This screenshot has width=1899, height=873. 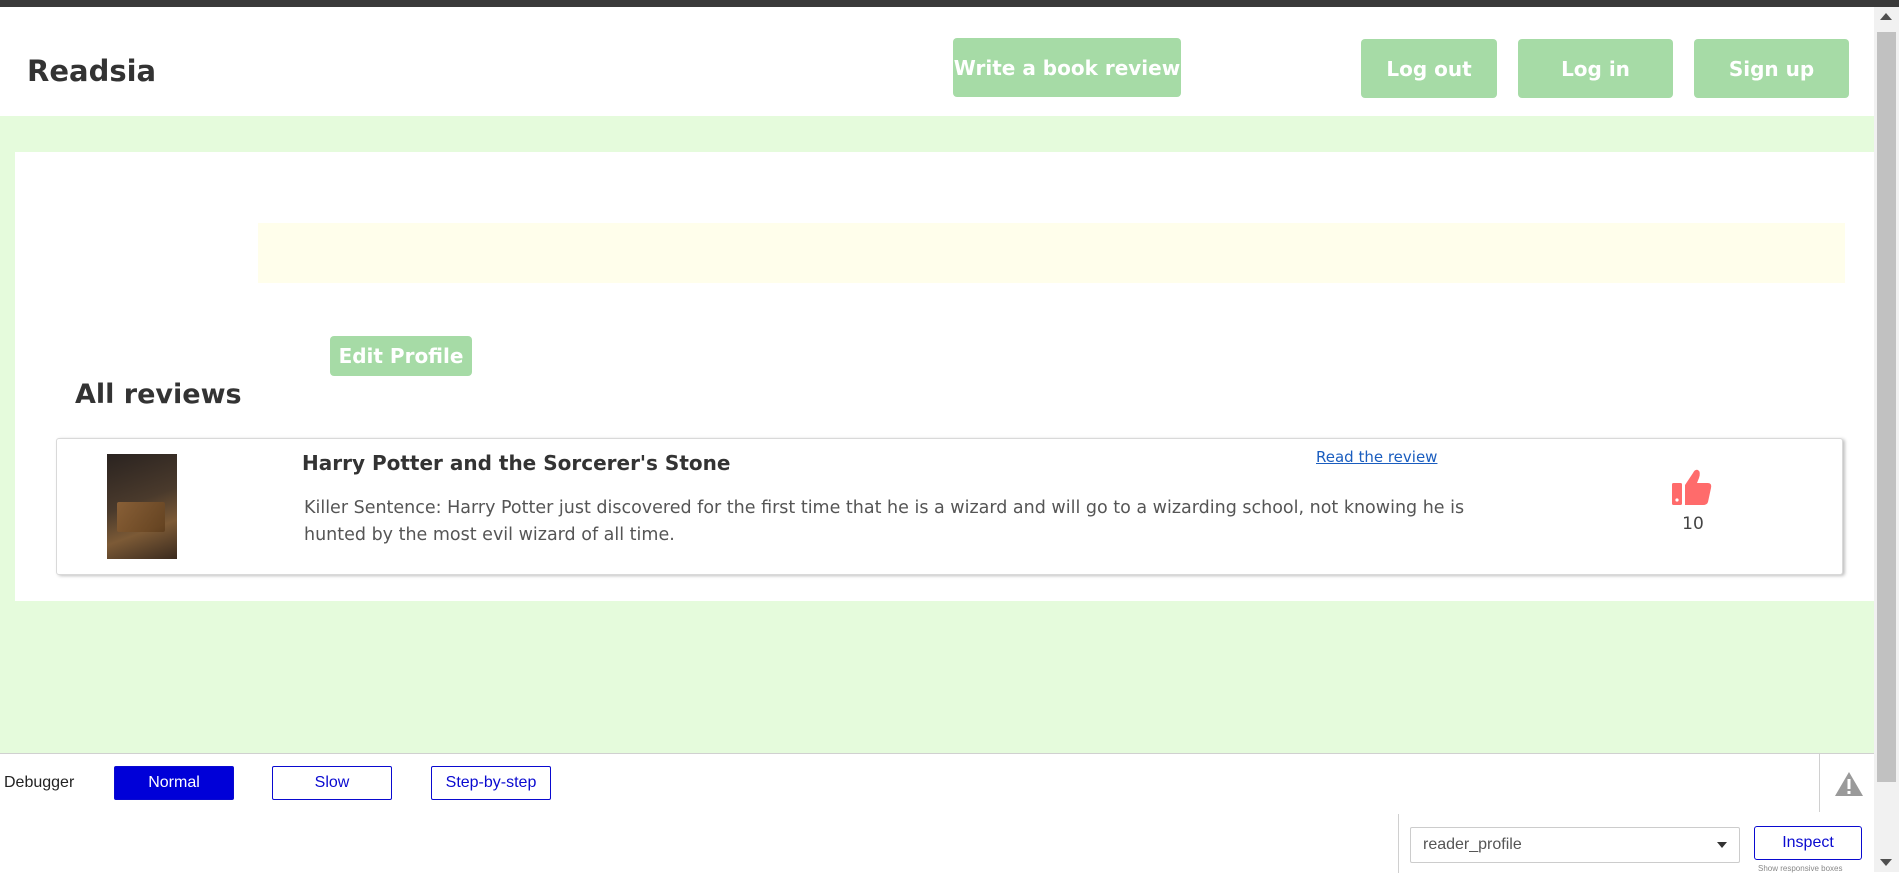 I want to click on inspect-button: Inspect, so click(x=1808, y=843).